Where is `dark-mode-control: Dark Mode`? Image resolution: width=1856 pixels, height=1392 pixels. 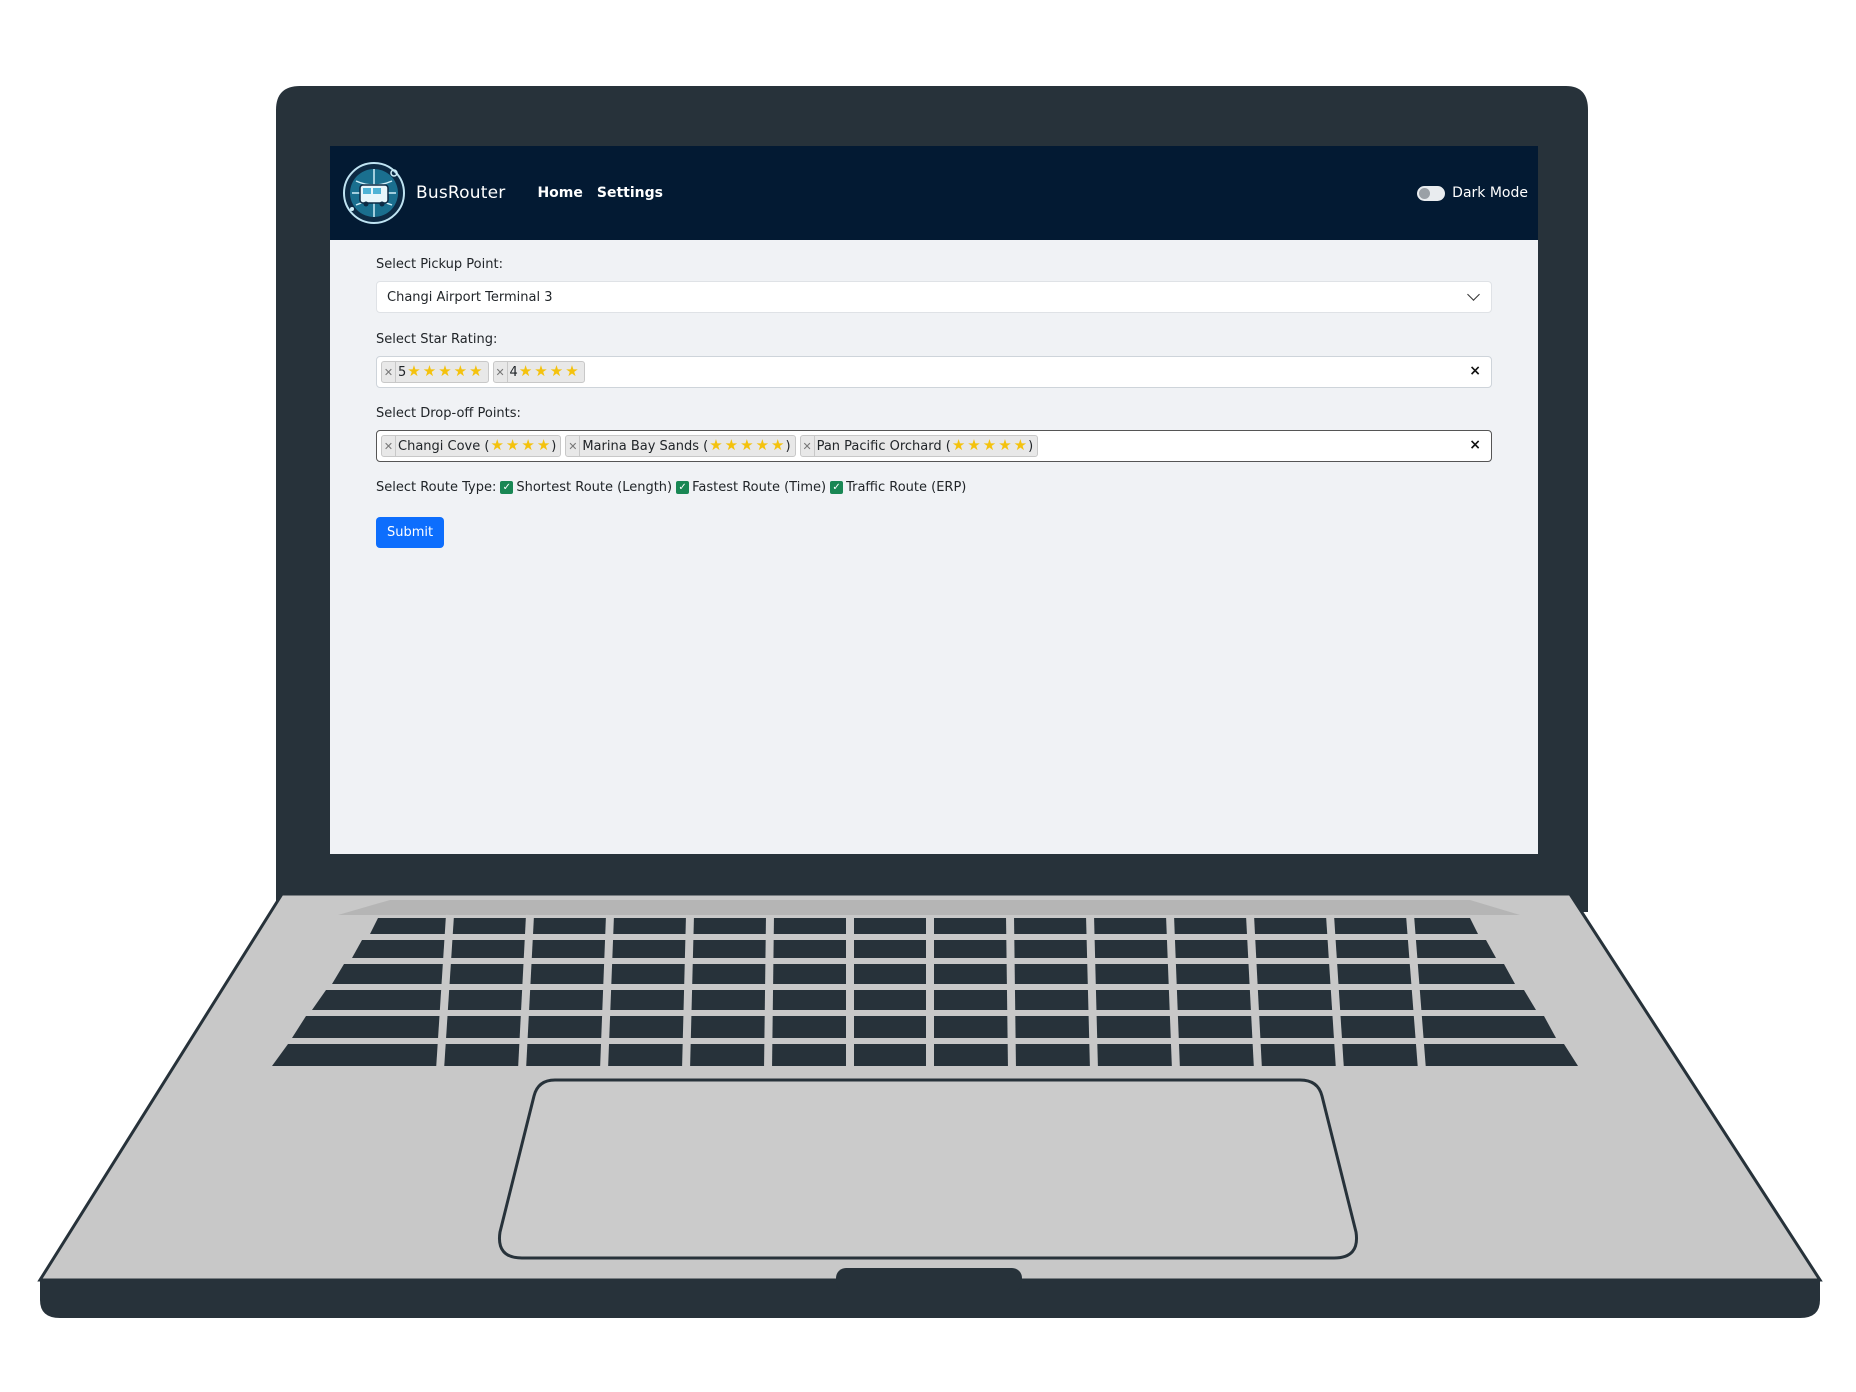 dark-mode-control: Dark Mode is located at coordinates (1472, 193).